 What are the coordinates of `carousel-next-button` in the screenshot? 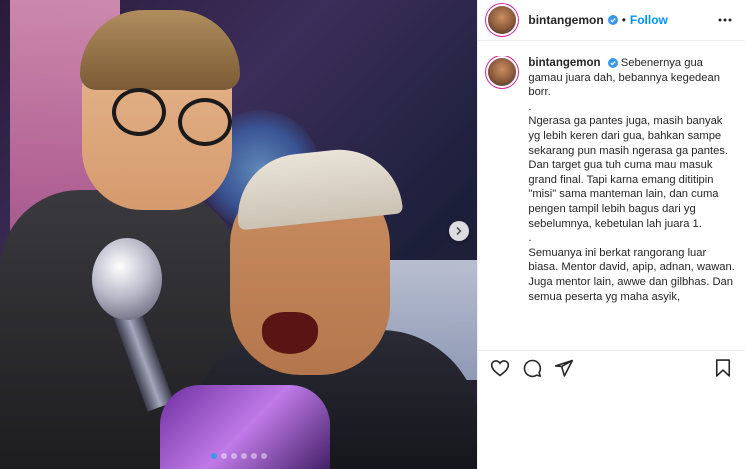 It's located at (459, 231).